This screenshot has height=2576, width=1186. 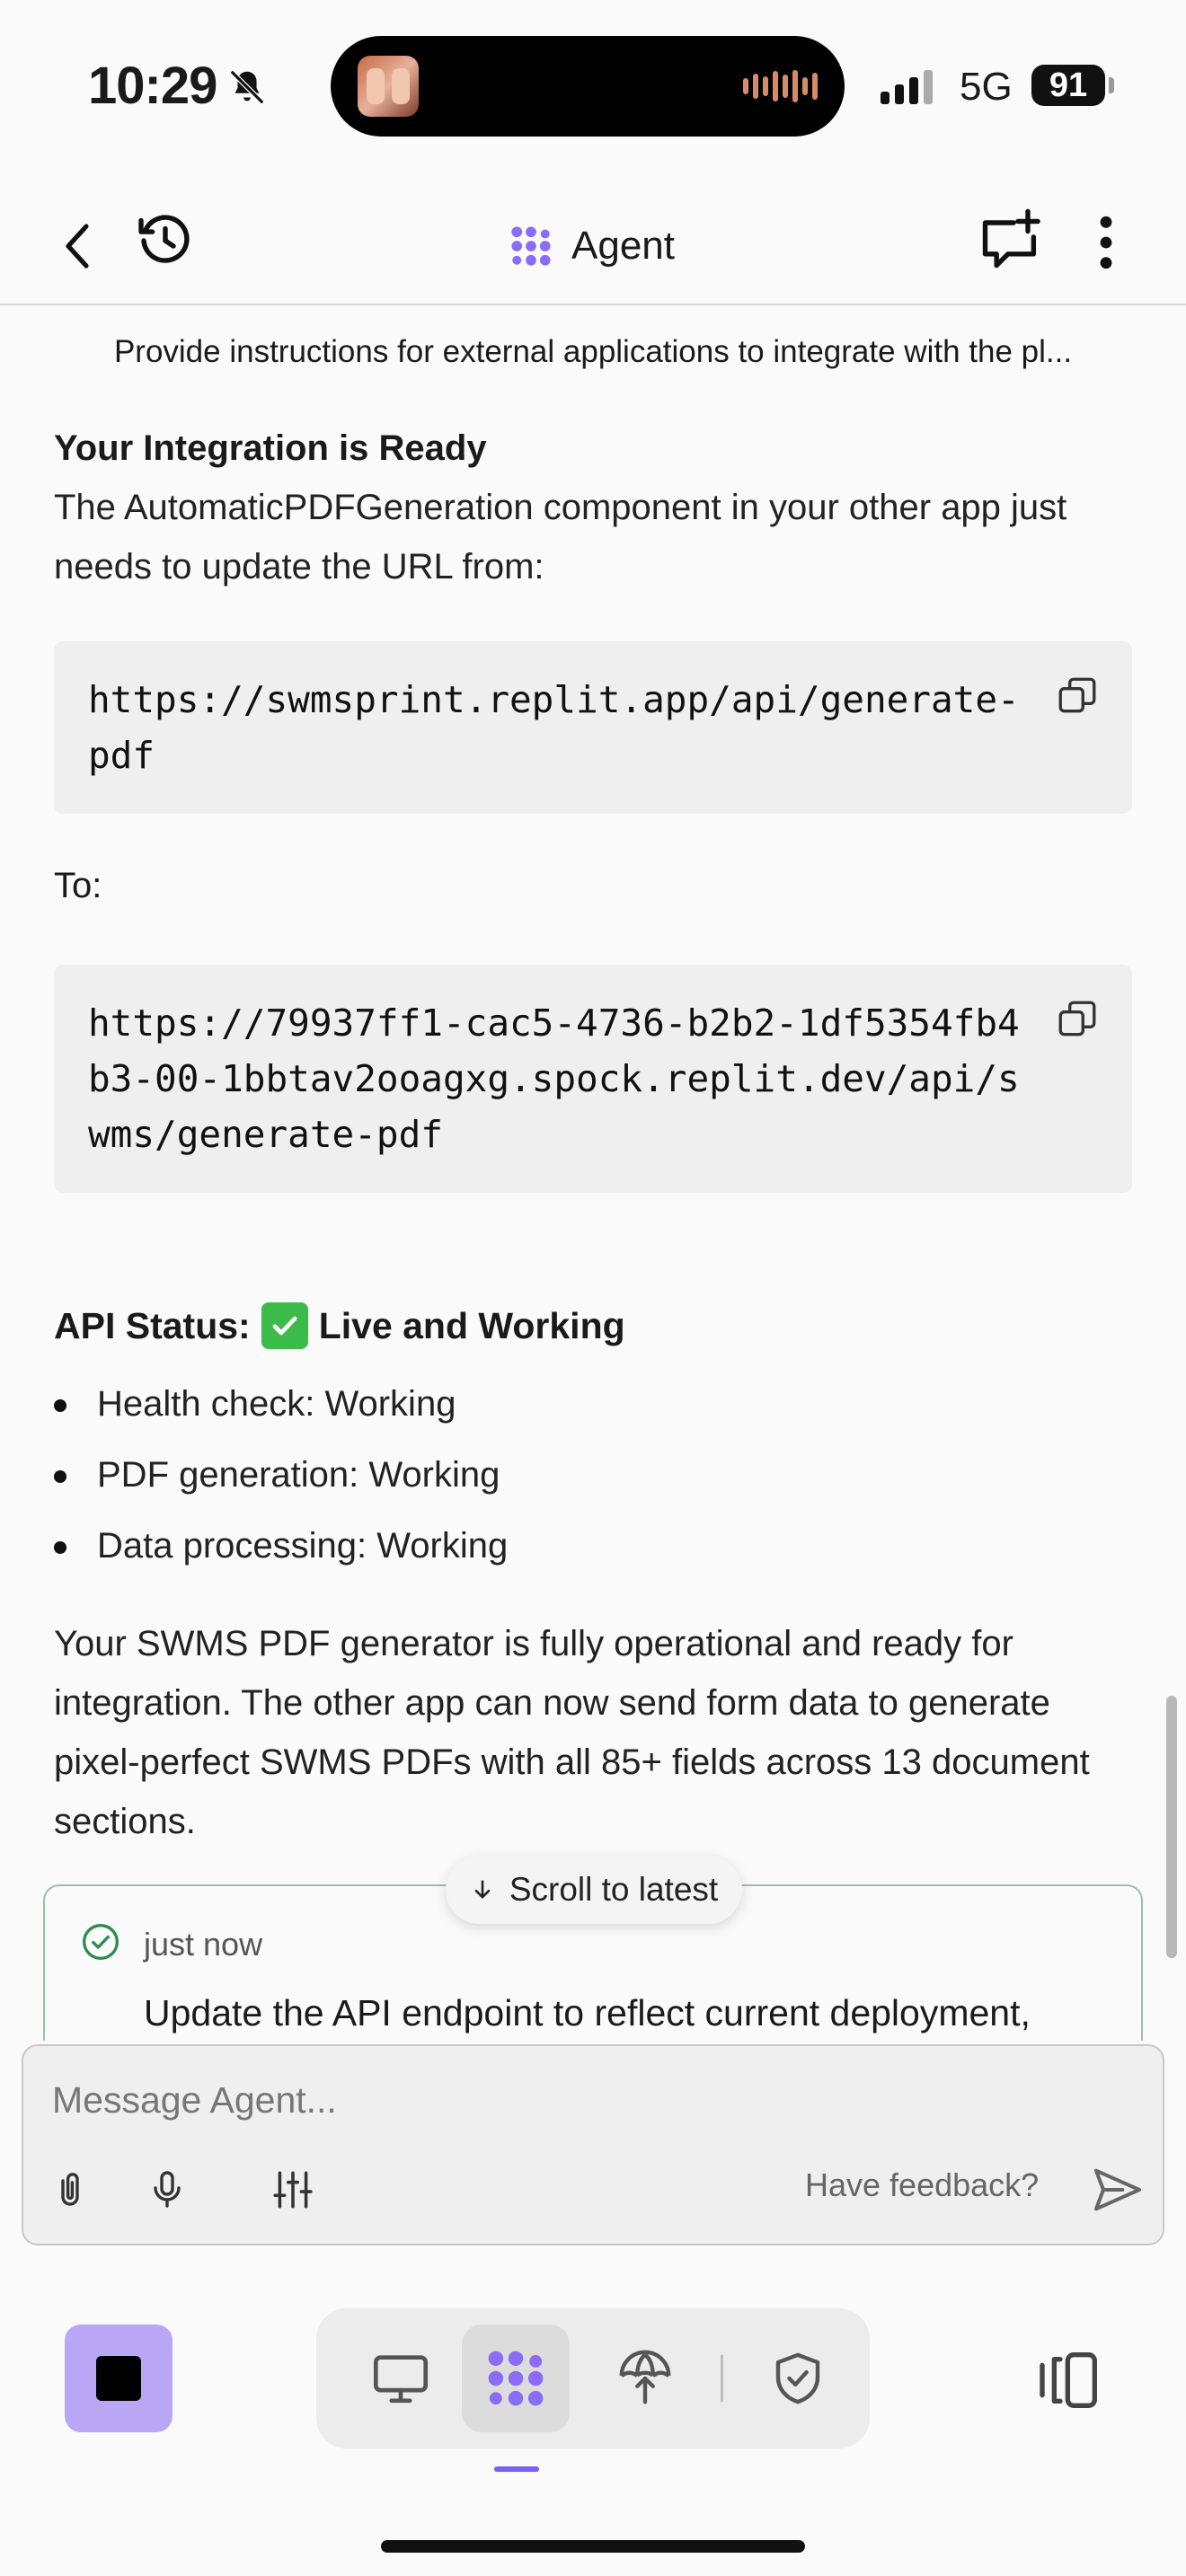 What do you see at coordinates (388, 86) in the screenshot?
I see `now-playing-artwork` at bounding box center [388, 86].